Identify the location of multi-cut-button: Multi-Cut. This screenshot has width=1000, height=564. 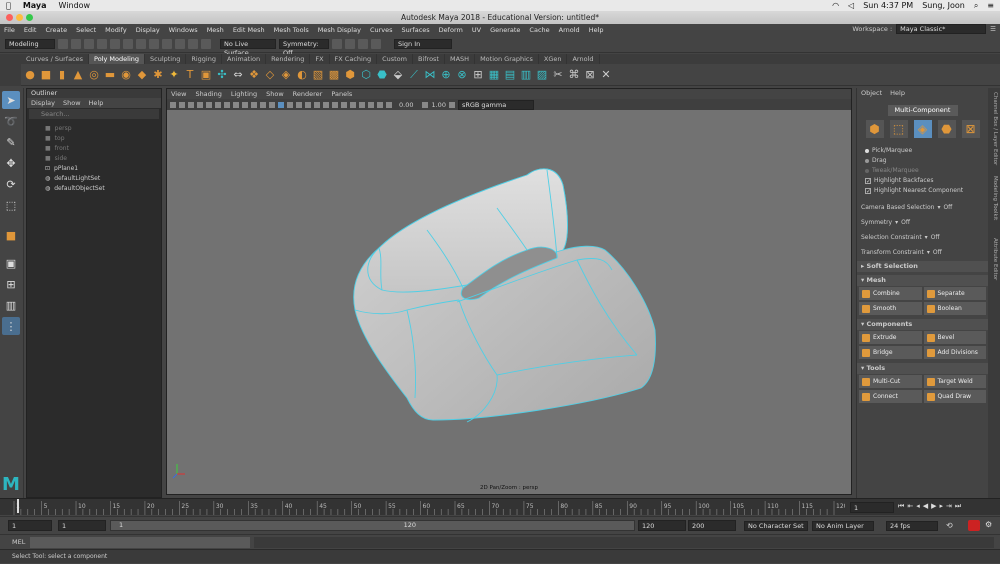
(890, 381).